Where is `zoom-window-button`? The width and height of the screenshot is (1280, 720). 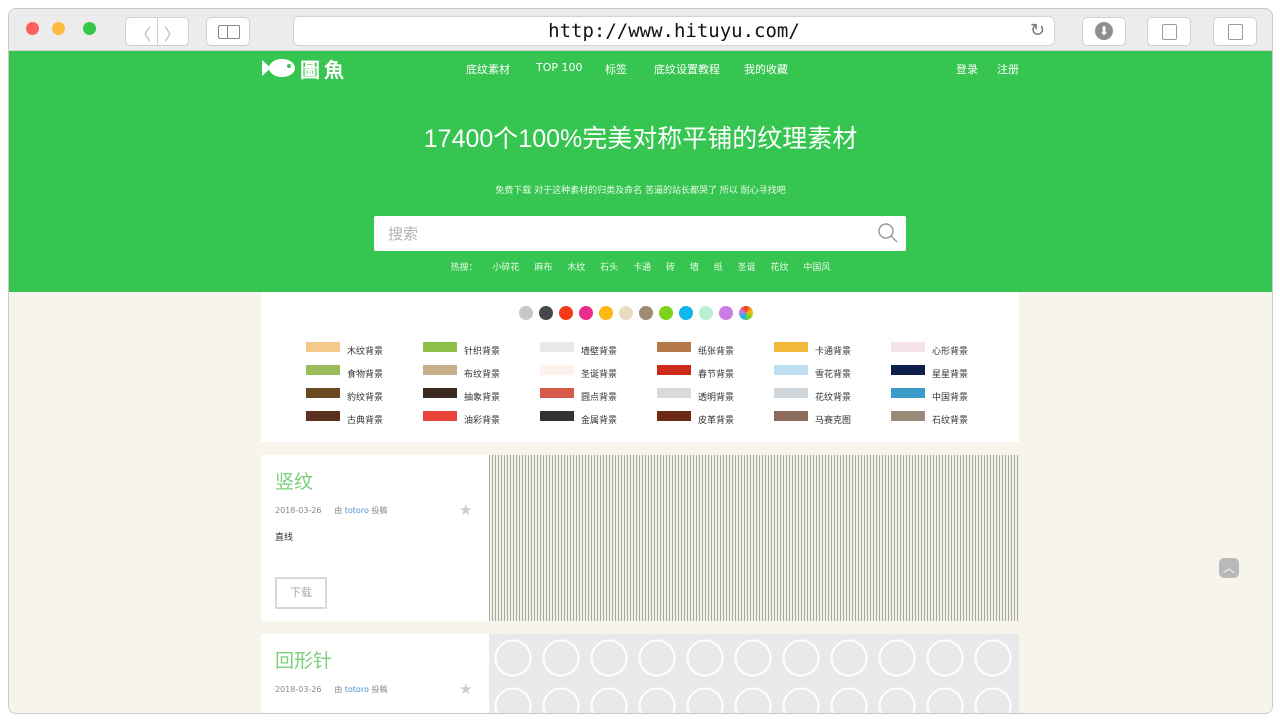 zoom-window-button is located at coordinates (89, 28).